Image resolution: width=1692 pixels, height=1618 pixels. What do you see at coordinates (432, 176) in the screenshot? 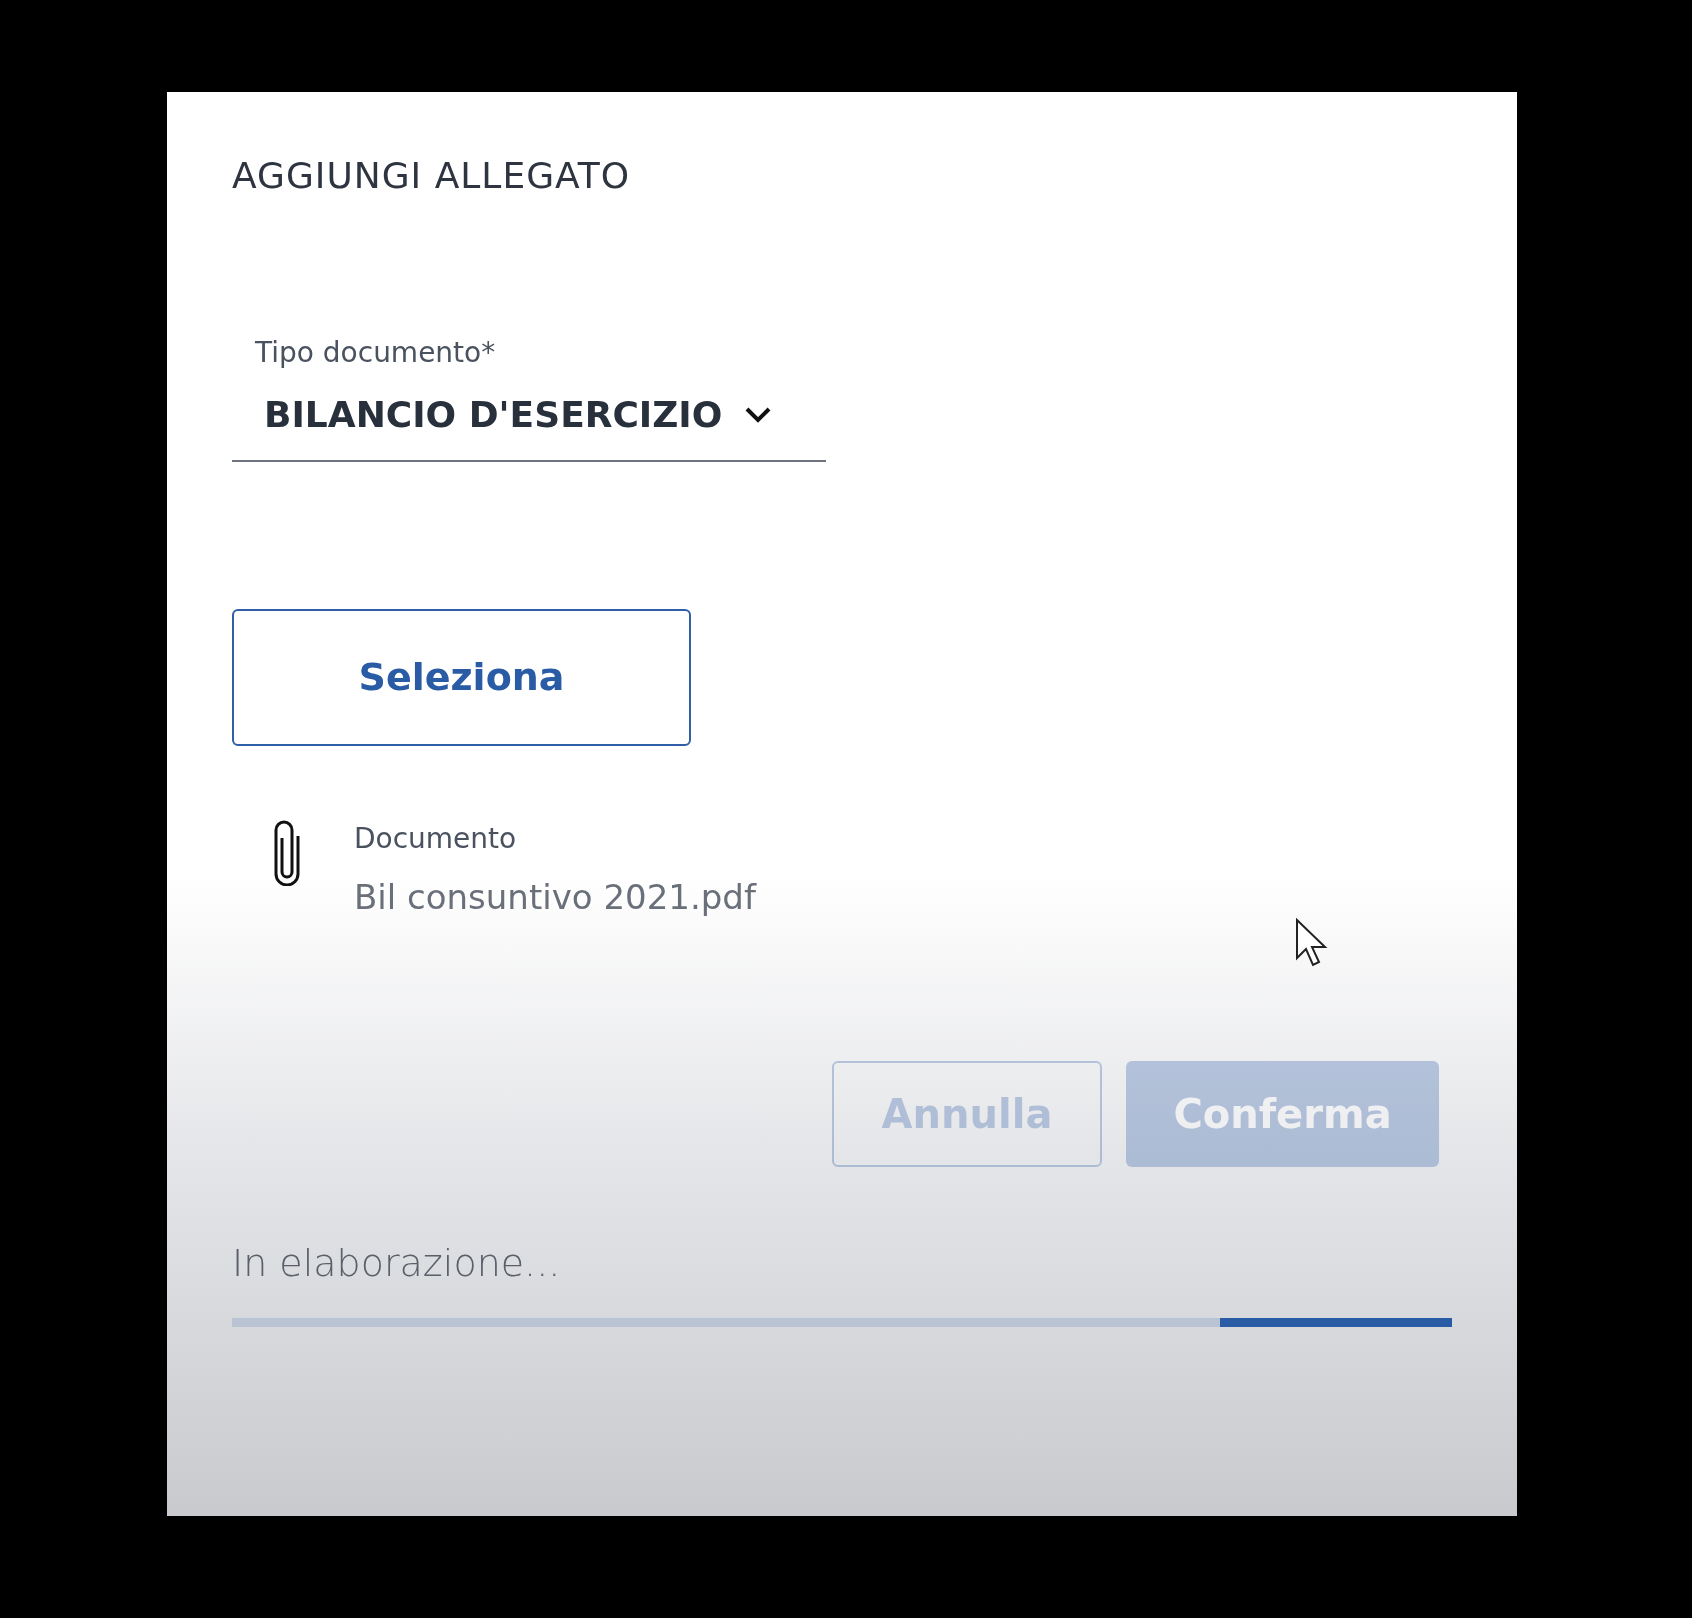
I see `dialog-title: AGGIUNGI ALLEGATO` at bounding box center [432, 176].